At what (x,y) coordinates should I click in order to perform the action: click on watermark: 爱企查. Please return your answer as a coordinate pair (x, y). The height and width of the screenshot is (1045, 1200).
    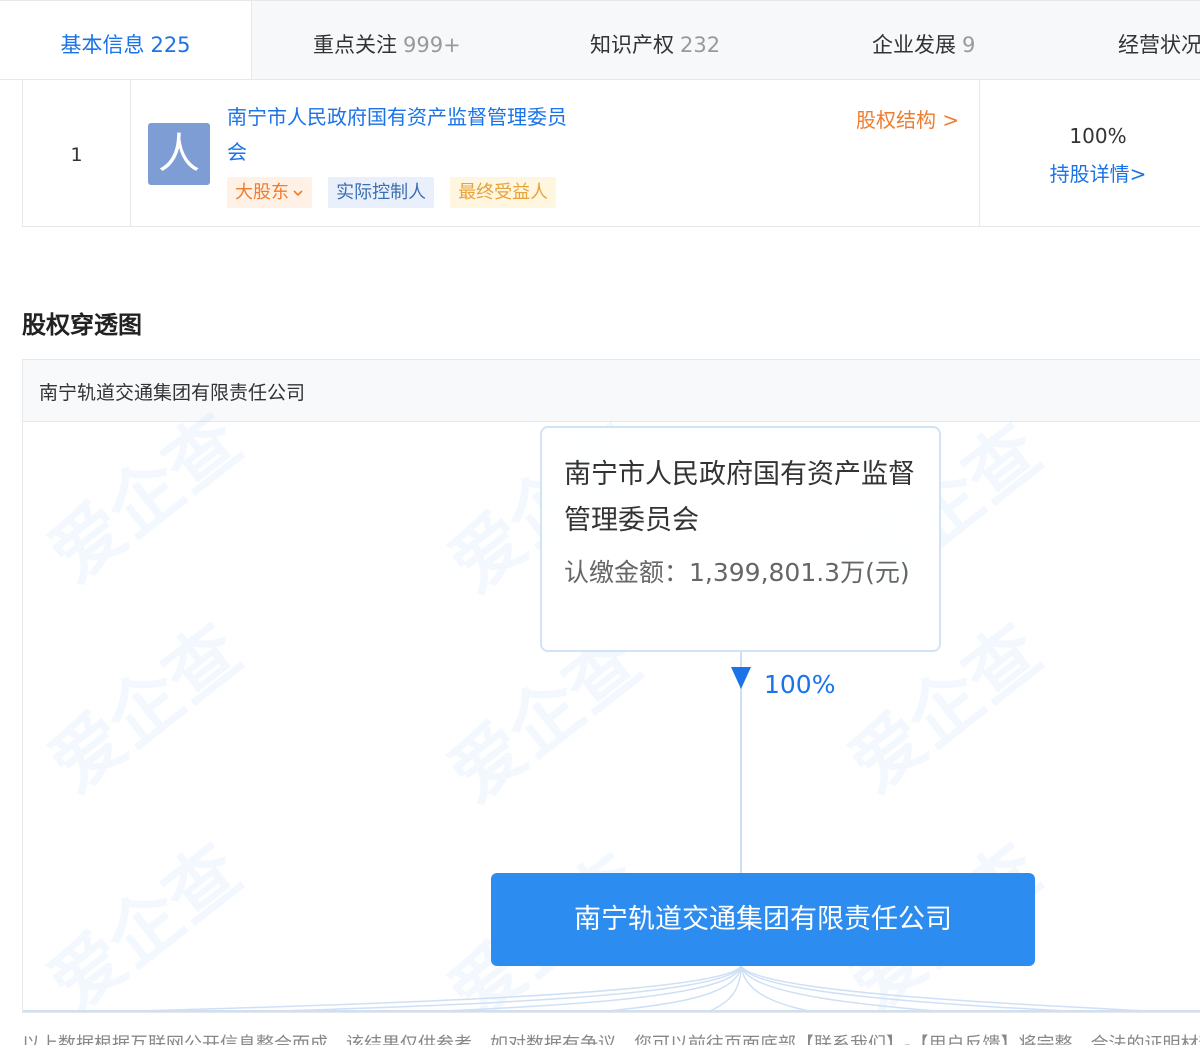
    Looking at the image, I should click on (145, 708).